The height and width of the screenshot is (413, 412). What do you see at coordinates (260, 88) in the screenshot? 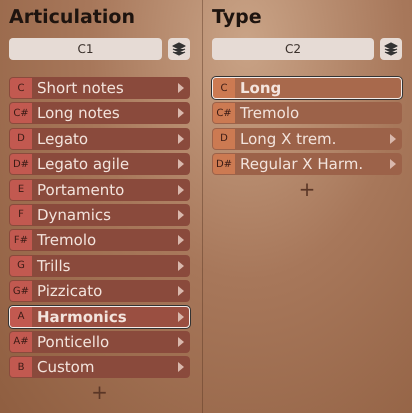
I see `item-label: Long` at bounding box center [260, 88].